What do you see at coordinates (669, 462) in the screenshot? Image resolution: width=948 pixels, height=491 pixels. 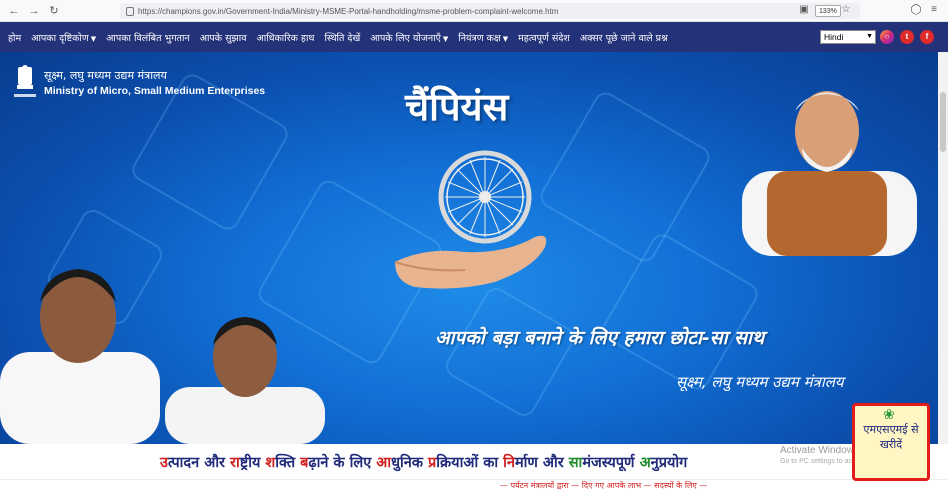 I see `slogan-segment: नुप्रयोग` at bounding box center [669, 462].